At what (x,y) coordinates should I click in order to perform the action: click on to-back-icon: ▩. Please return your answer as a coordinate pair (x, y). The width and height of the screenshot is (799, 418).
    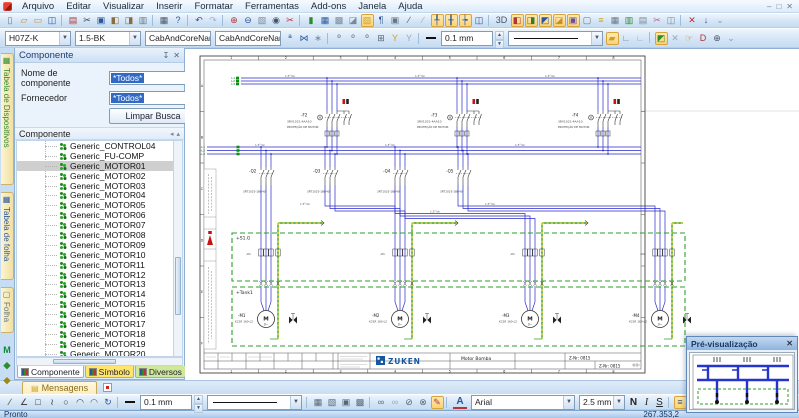
    Looking at the image, I should click on (360, 402).